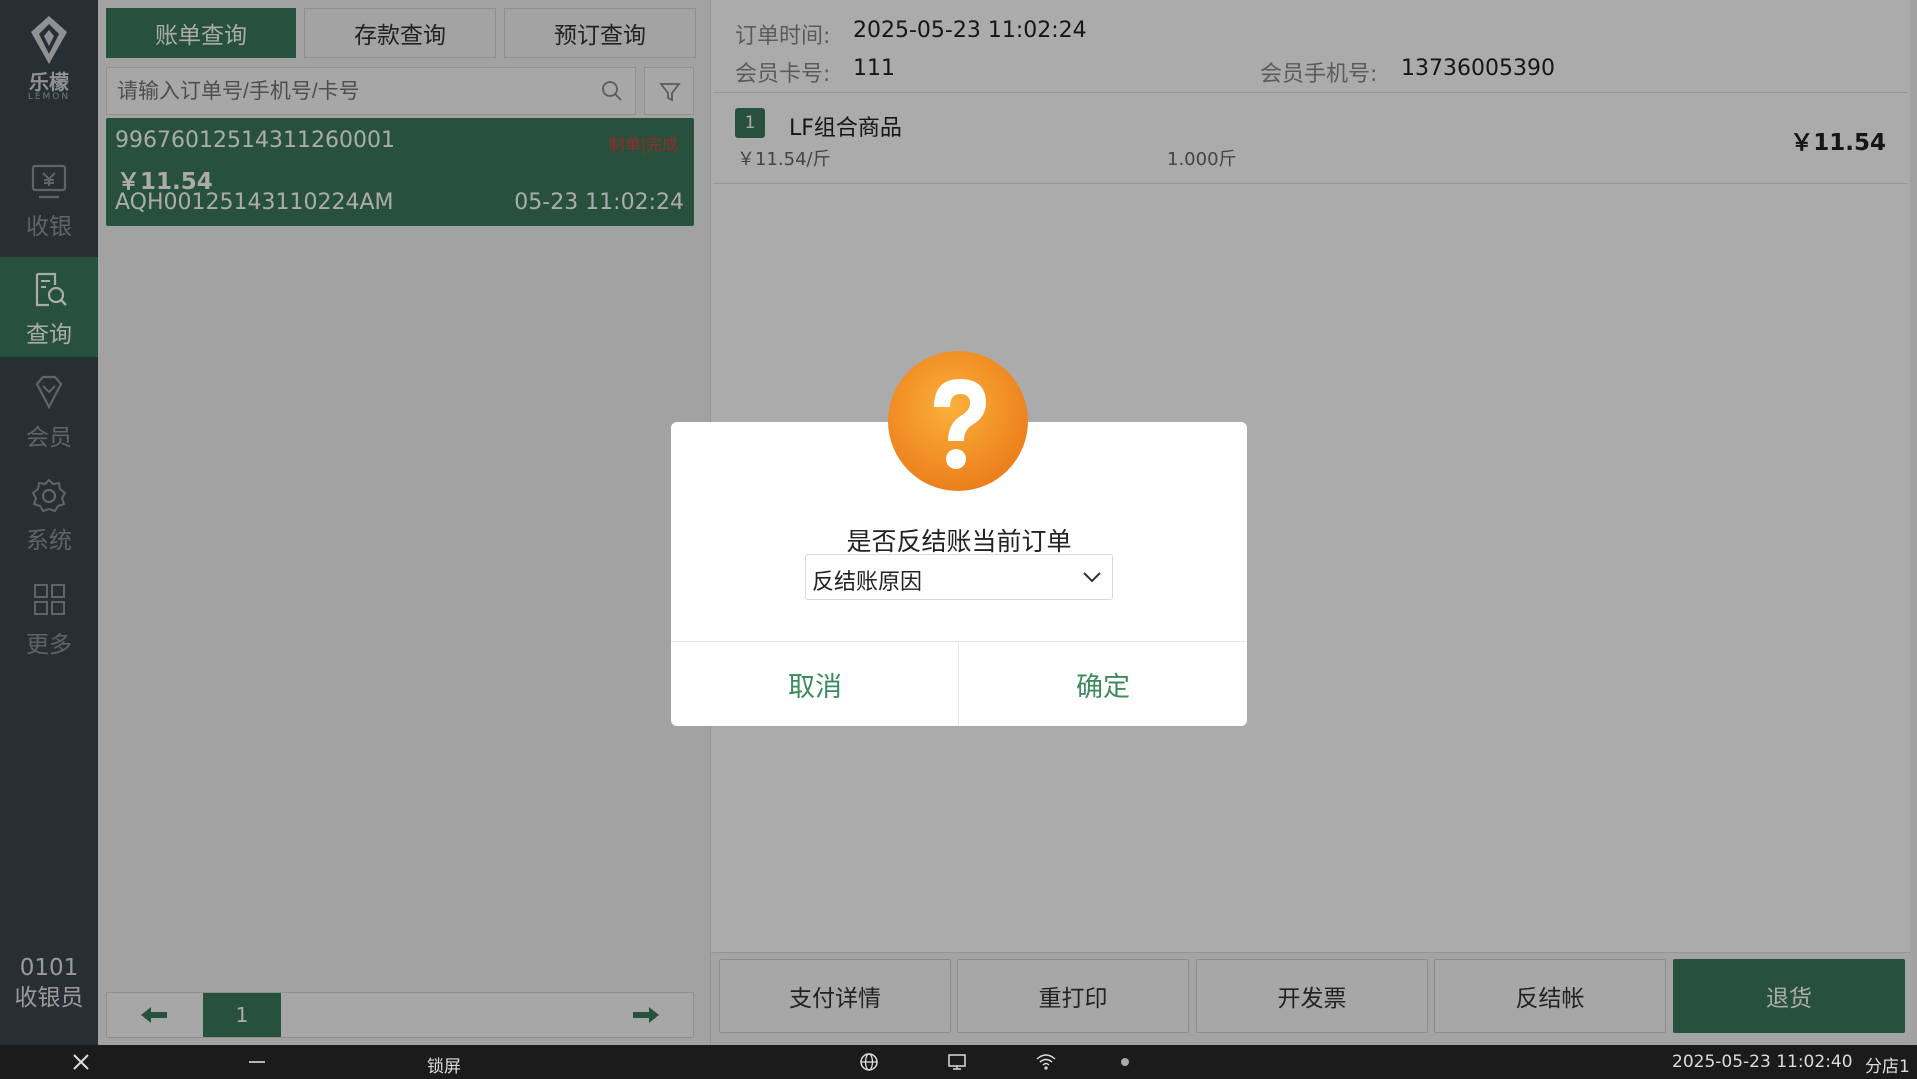 This screenshot has height=1079, width=1917. I want to click on chevron-down-icon, so click(1092, 577).